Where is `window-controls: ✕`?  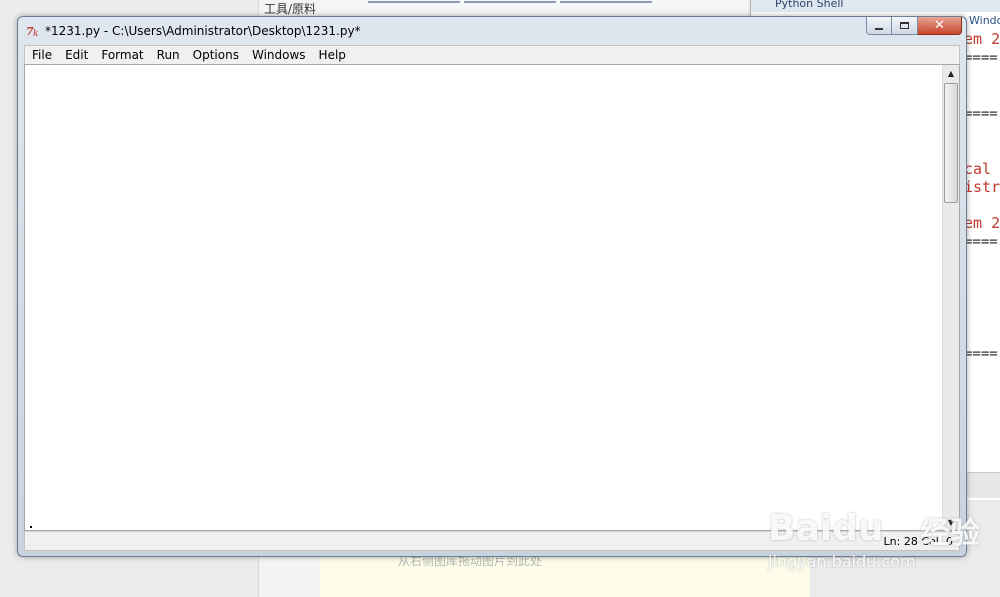
window-controls: ✕ is located at coordinates (914, 27).